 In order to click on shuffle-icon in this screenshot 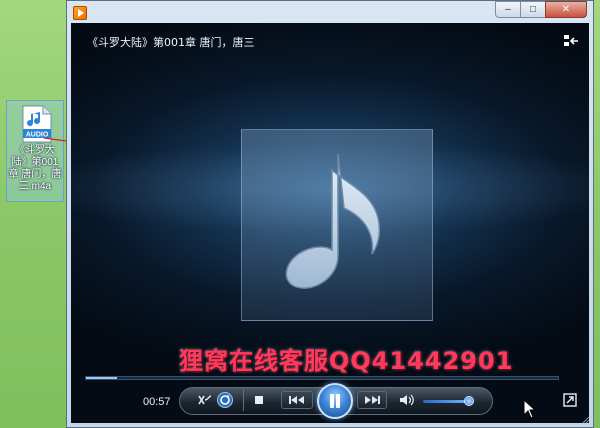, I will do `click(205, 400)`.